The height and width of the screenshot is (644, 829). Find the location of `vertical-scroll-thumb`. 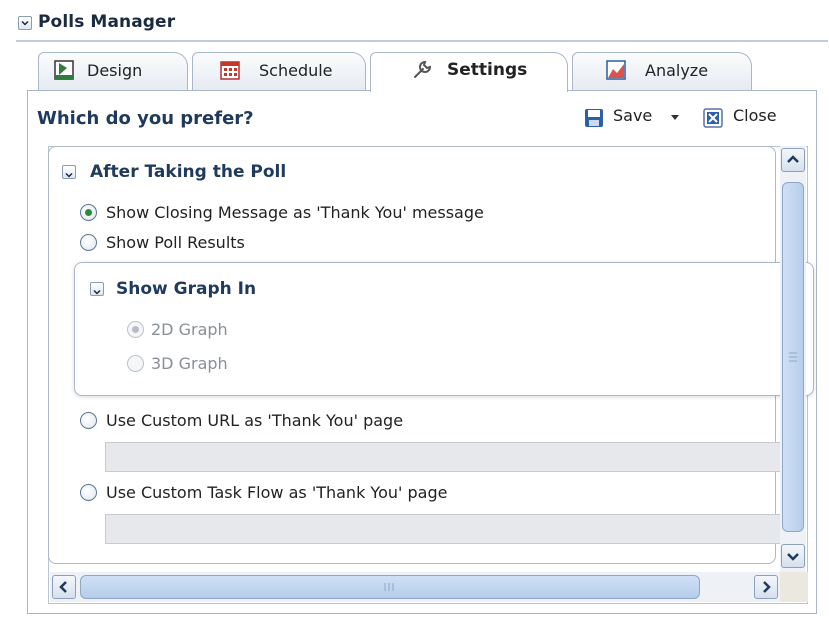

vertical-scroll-thumb is located at coordinates (793, 357).